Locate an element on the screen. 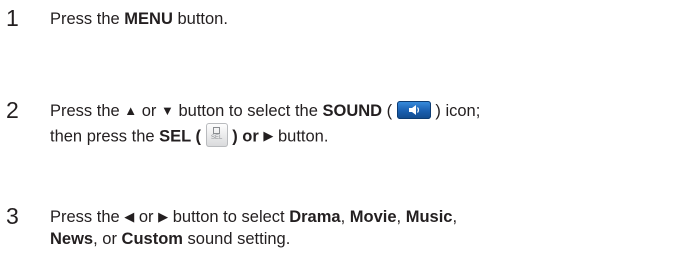 This screenshot has width=681, height=263. up-triangle-icon: ▲ is located at coordinates (131, 110).